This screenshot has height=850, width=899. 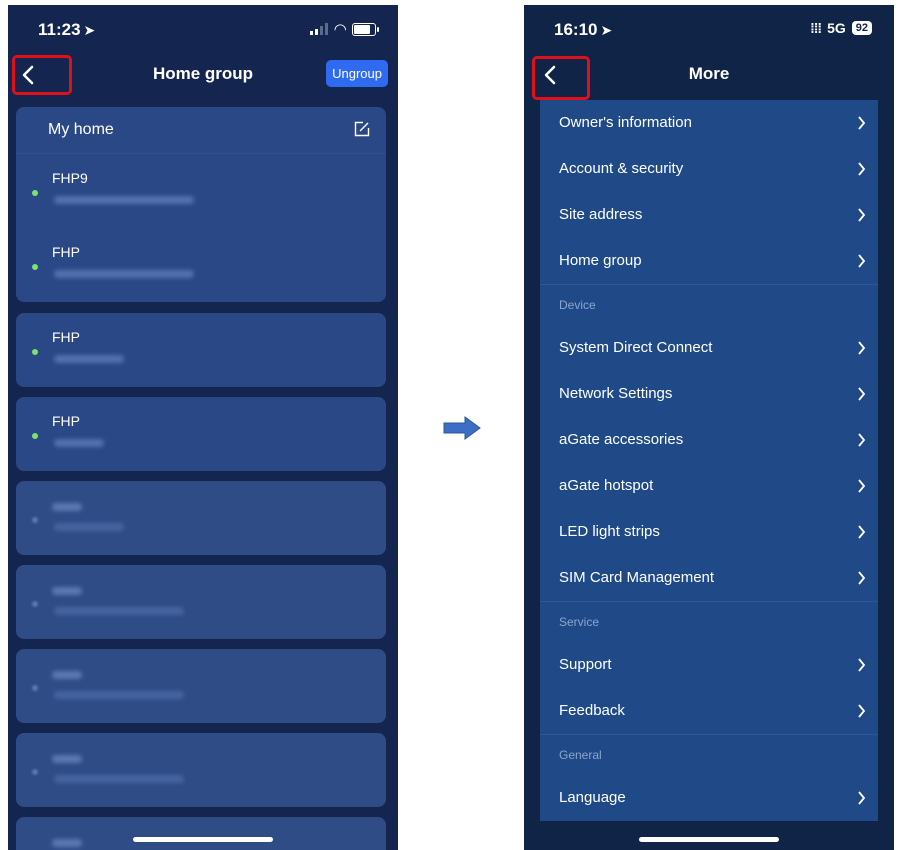 I want to click on list-item-led-light-strips: LED light strips, so click(x=709, y=532).